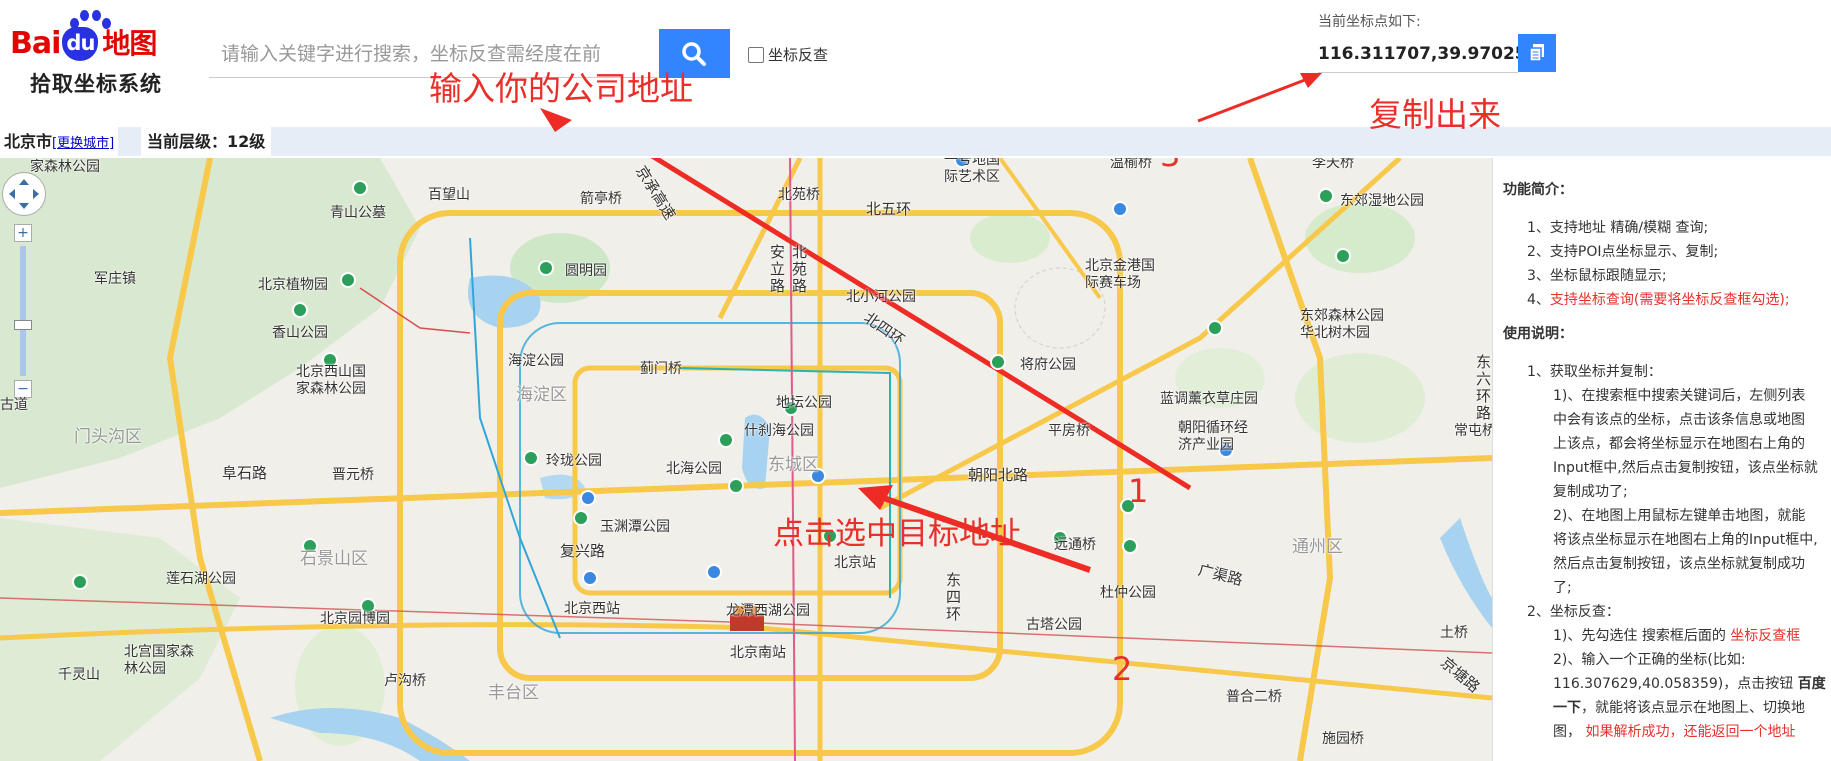 The height and width of the screenshot is (761, 1831). I want to click on usage-line: 复制成功了;, so click(1590, 492).